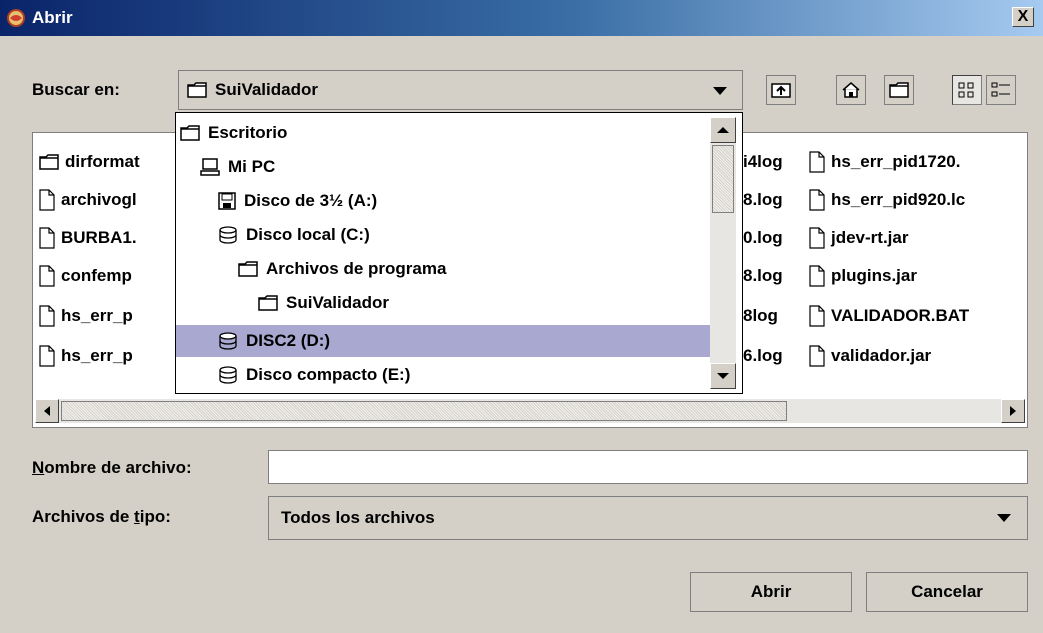 This screenshot has width=1043, height=633. I want to click on cancel-button: Cancelar, so click(947, 592).